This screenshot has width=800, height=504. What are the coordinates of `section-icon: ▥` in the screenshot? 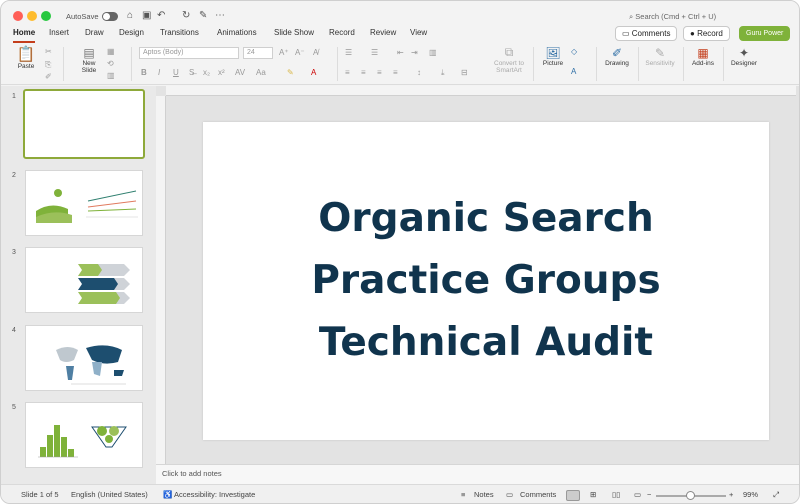 It's located at (111, 75).